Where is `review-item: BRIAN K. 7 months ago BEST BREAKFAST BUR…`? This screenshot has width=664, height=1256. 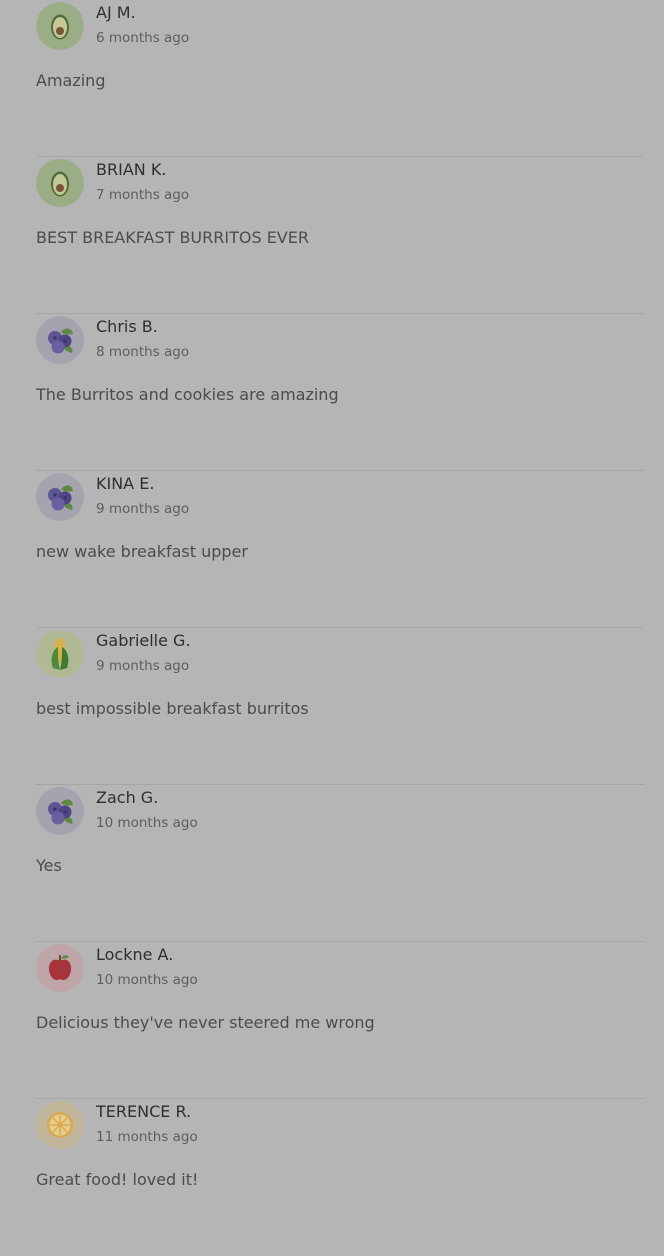 review-item: BRIAN K. 7 months ago BEST BREAKFAST BUR… is located at coordinates (340, 235).